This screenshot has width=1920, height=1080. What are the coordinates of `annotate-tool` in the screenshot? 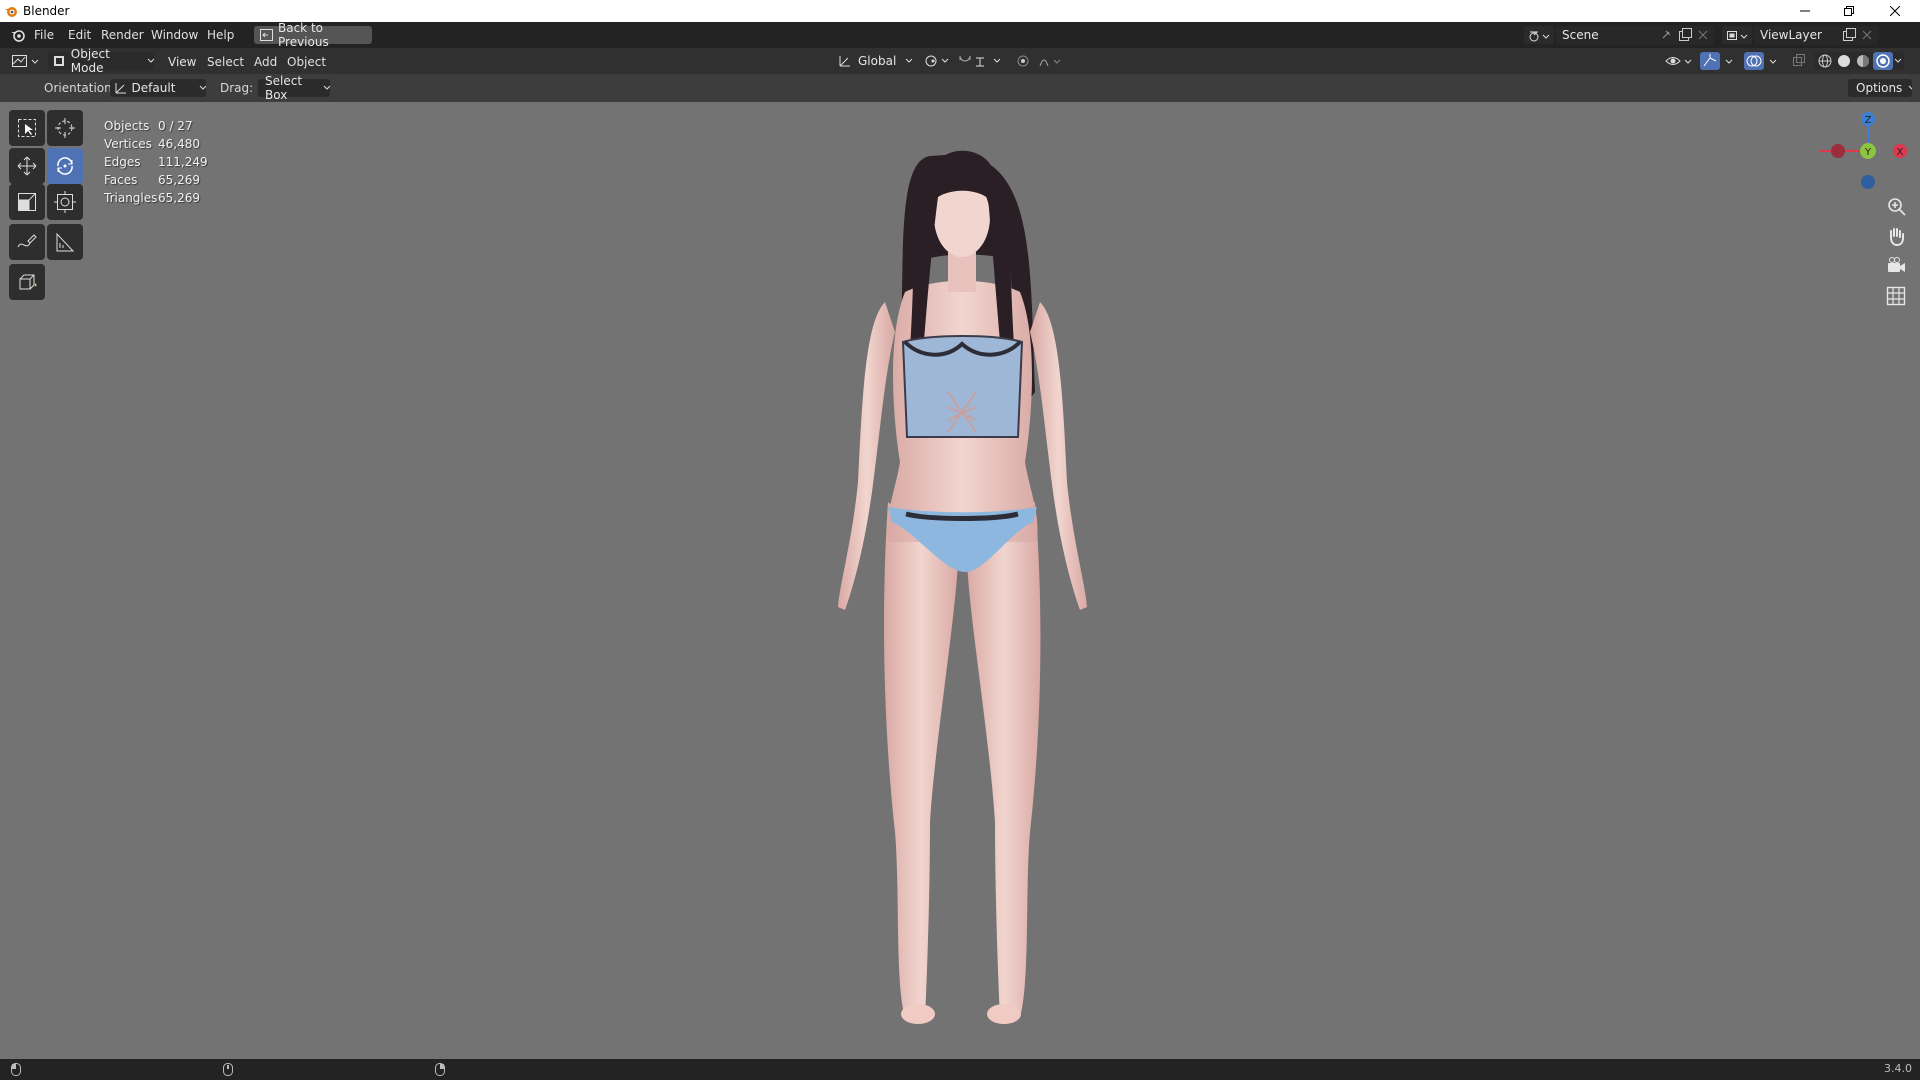 It's located at (27, 242).